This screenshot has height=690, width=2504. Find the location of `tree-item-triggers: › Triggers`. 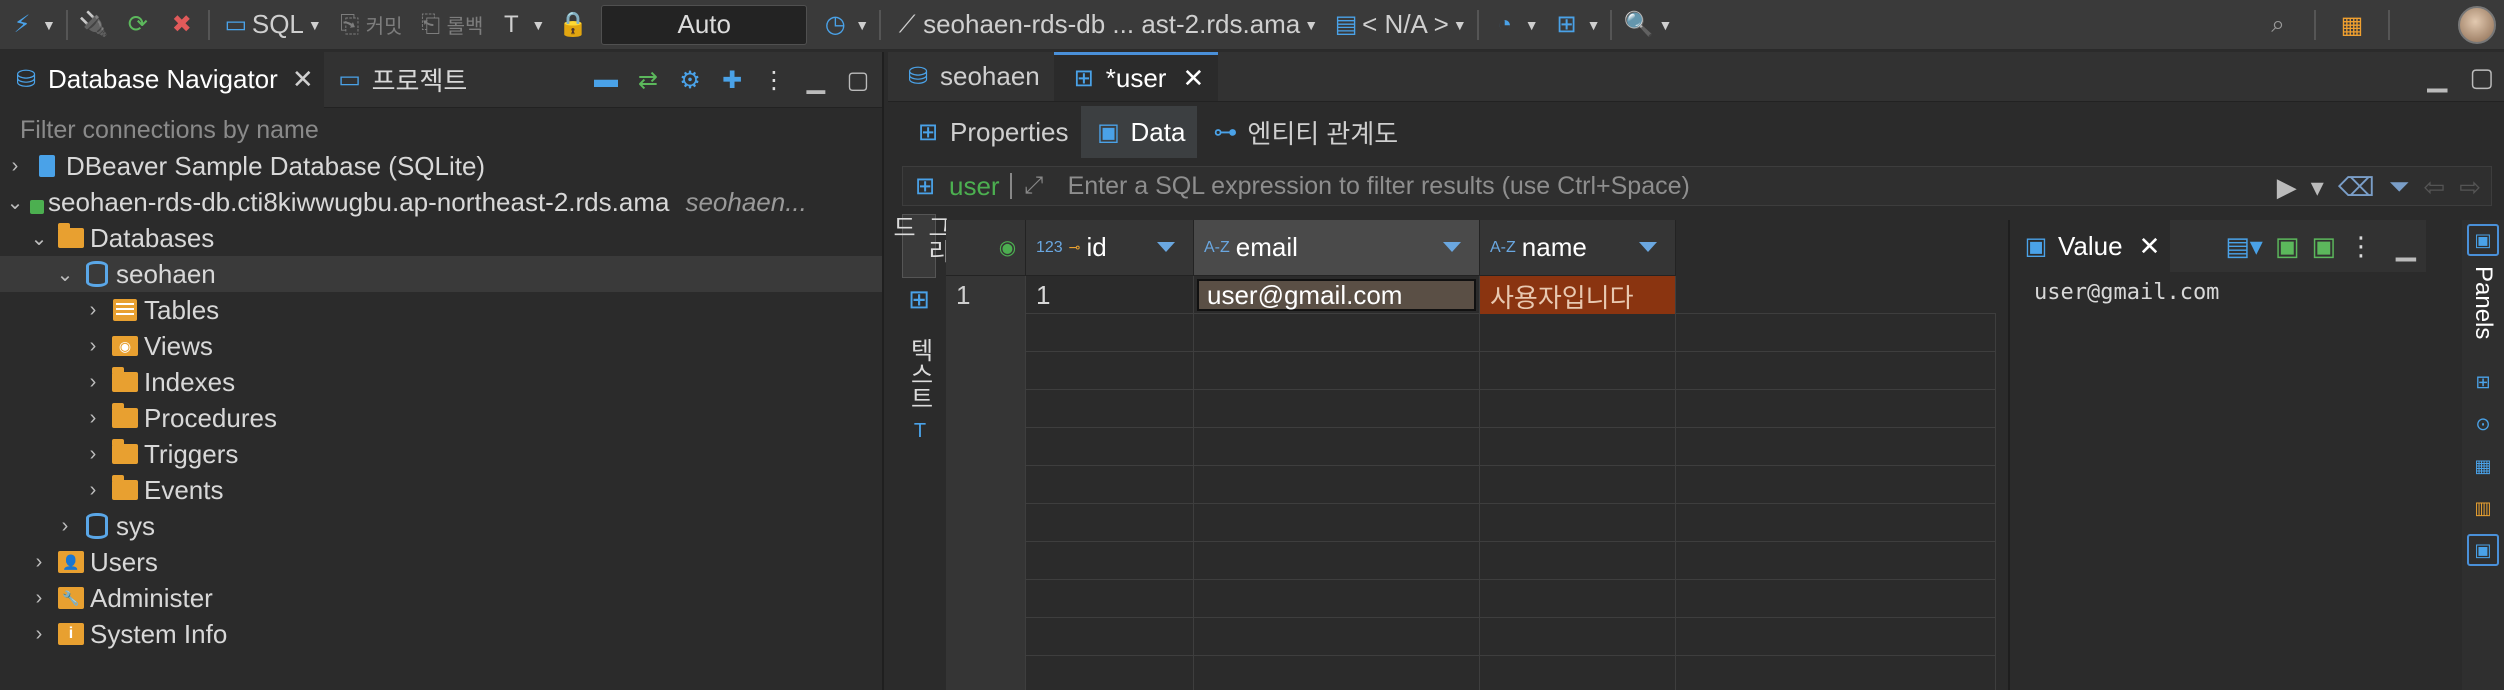

tree-item-triggers: › Triggers is located at coordinates (441, 454).